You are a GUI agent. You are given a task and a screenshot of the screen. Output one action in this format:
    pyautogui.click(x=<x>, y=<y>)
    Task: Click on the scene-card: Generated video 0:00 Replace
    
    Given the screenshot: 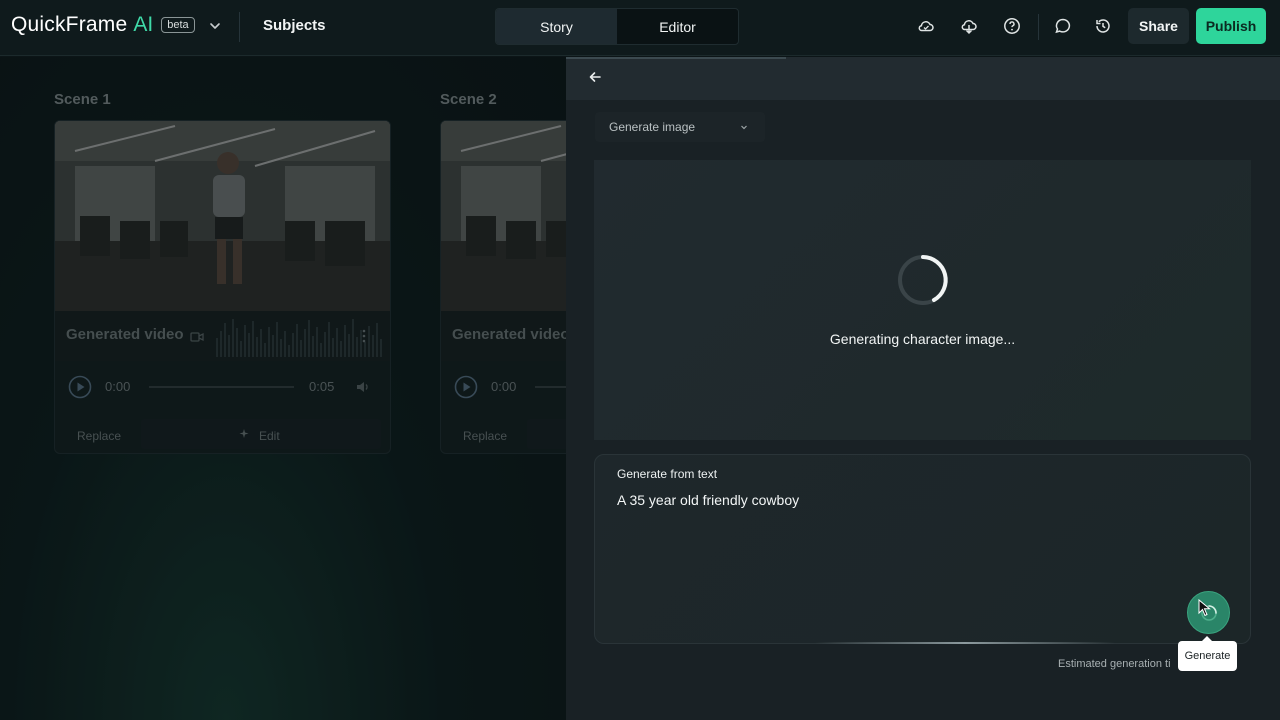 What is the action you would take?
    pyautogui.click(x=503, y=287)
    